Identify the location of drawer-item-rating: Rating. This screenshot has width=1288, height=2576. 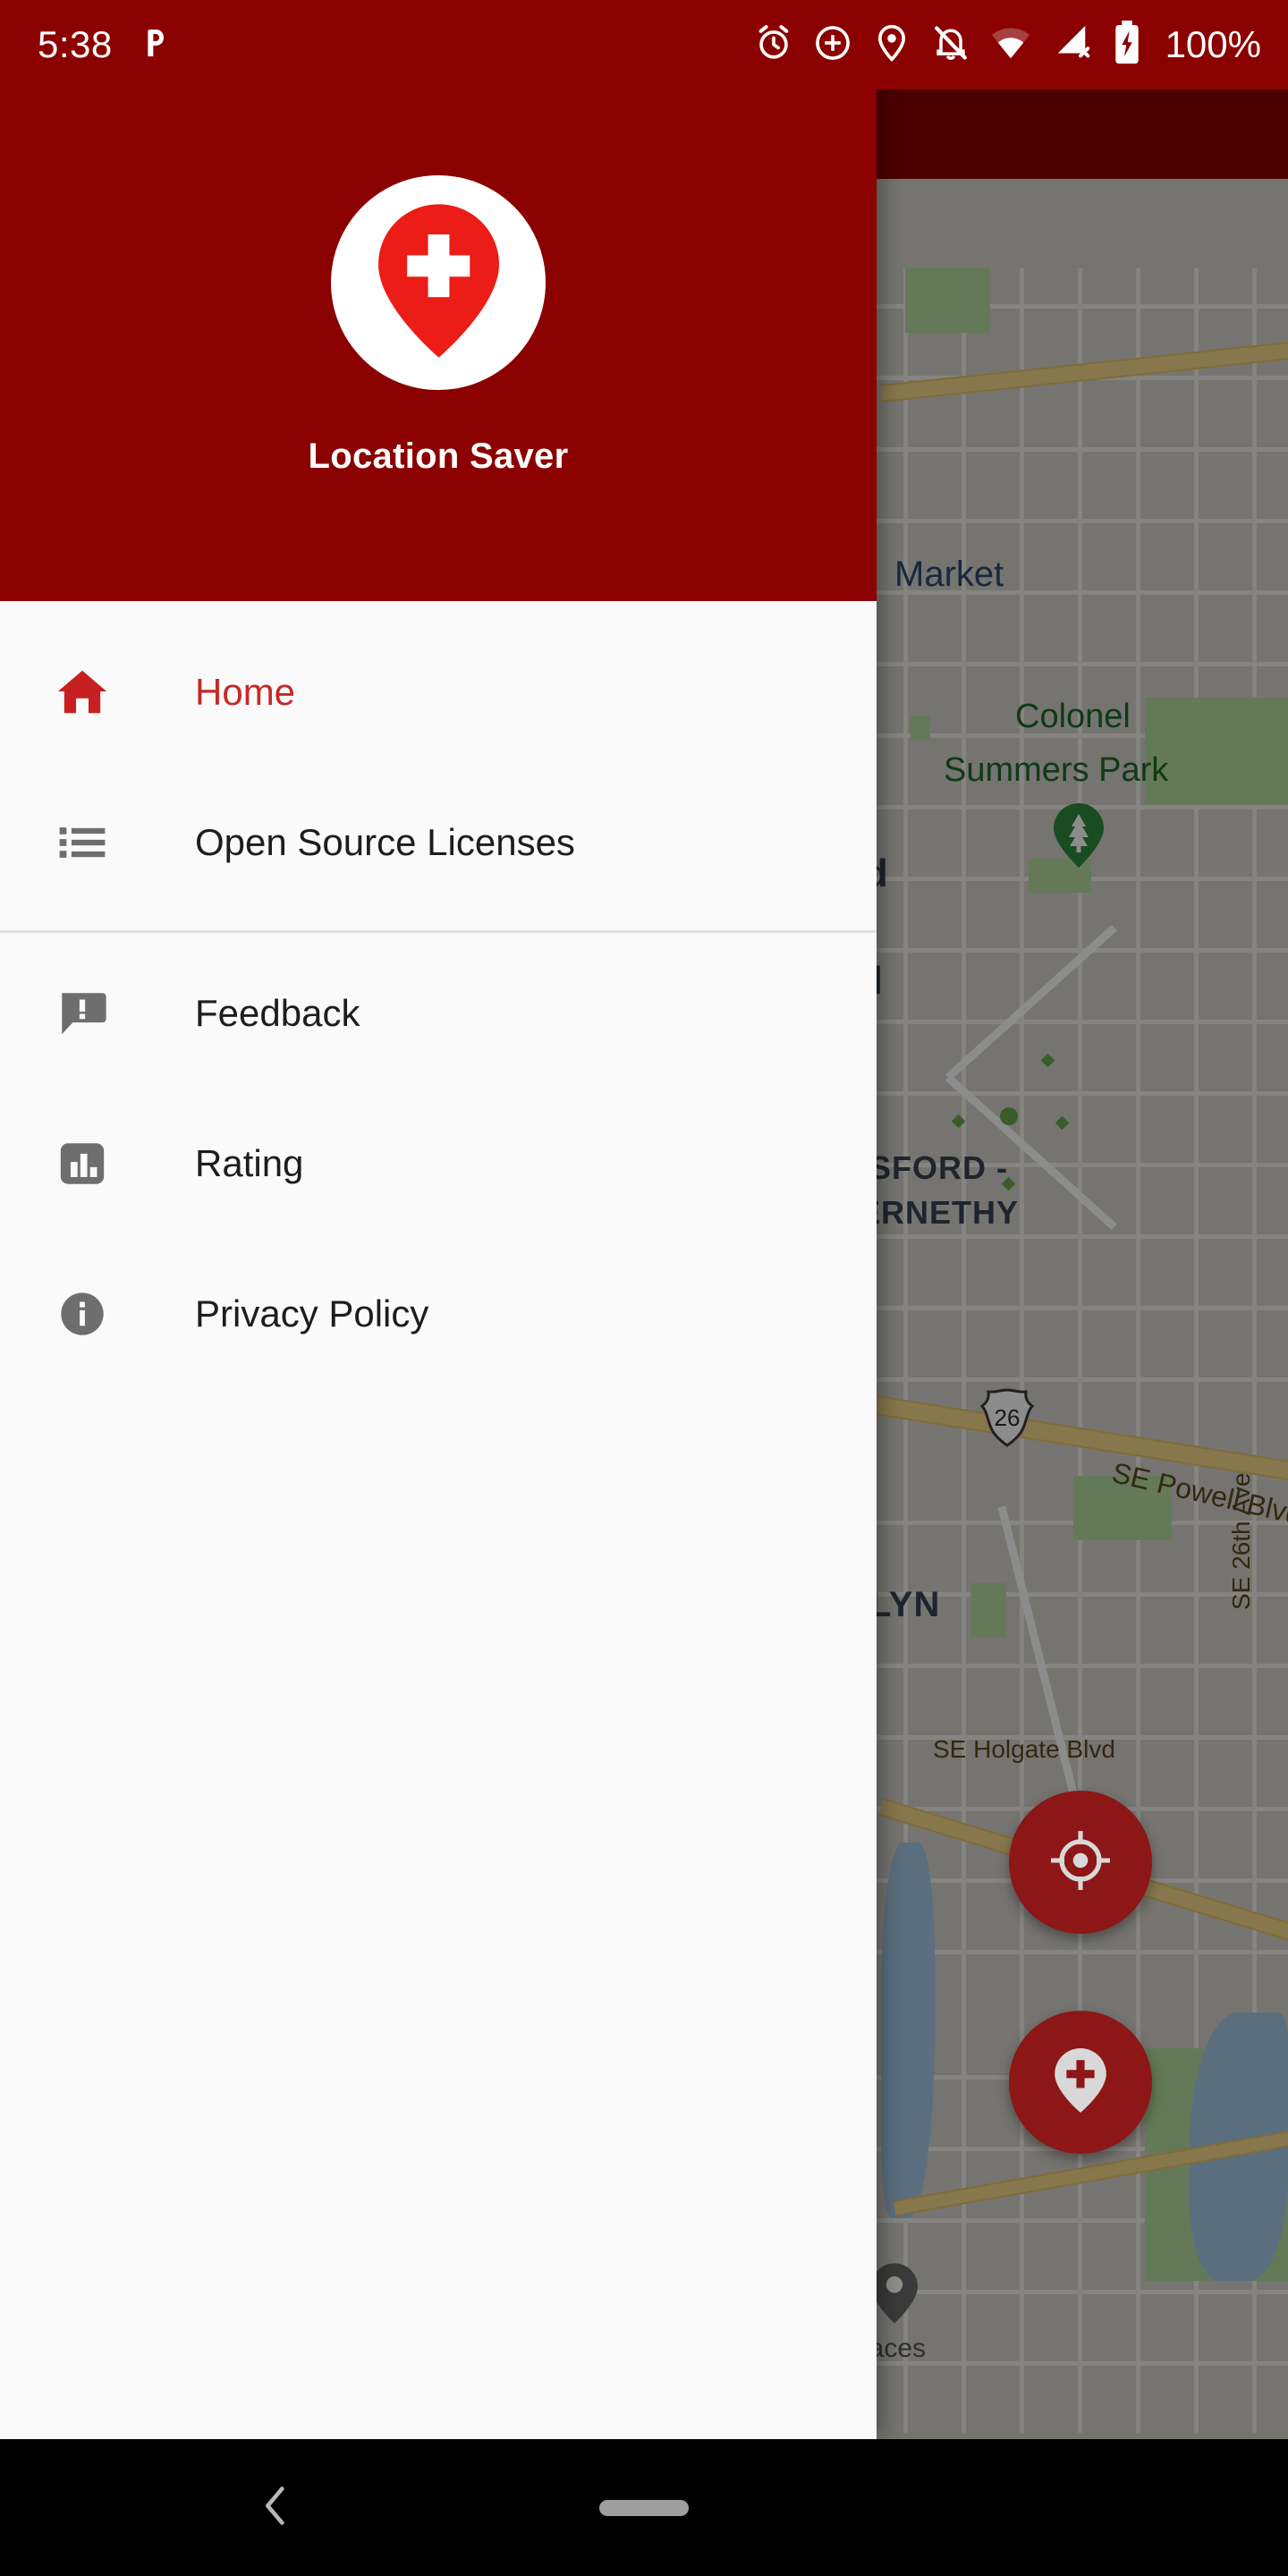
(438, 1164).